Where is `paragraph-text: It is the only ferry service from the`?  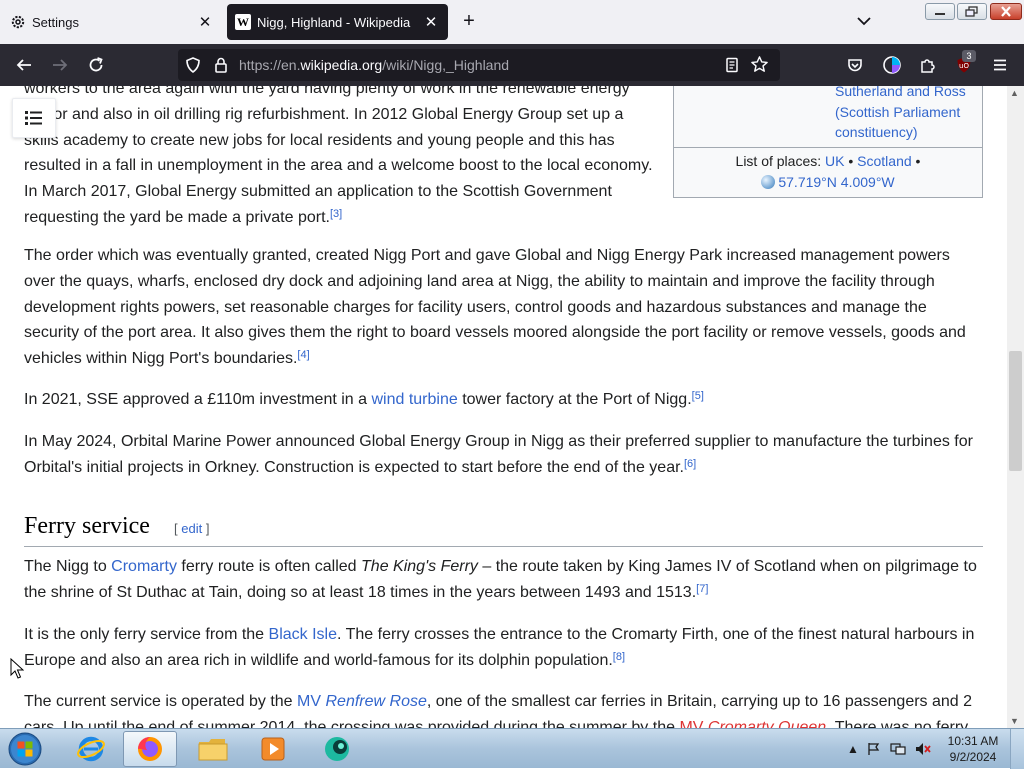 paragraph-text: It is the only ferry service from the is located at coordinates (146, 634).